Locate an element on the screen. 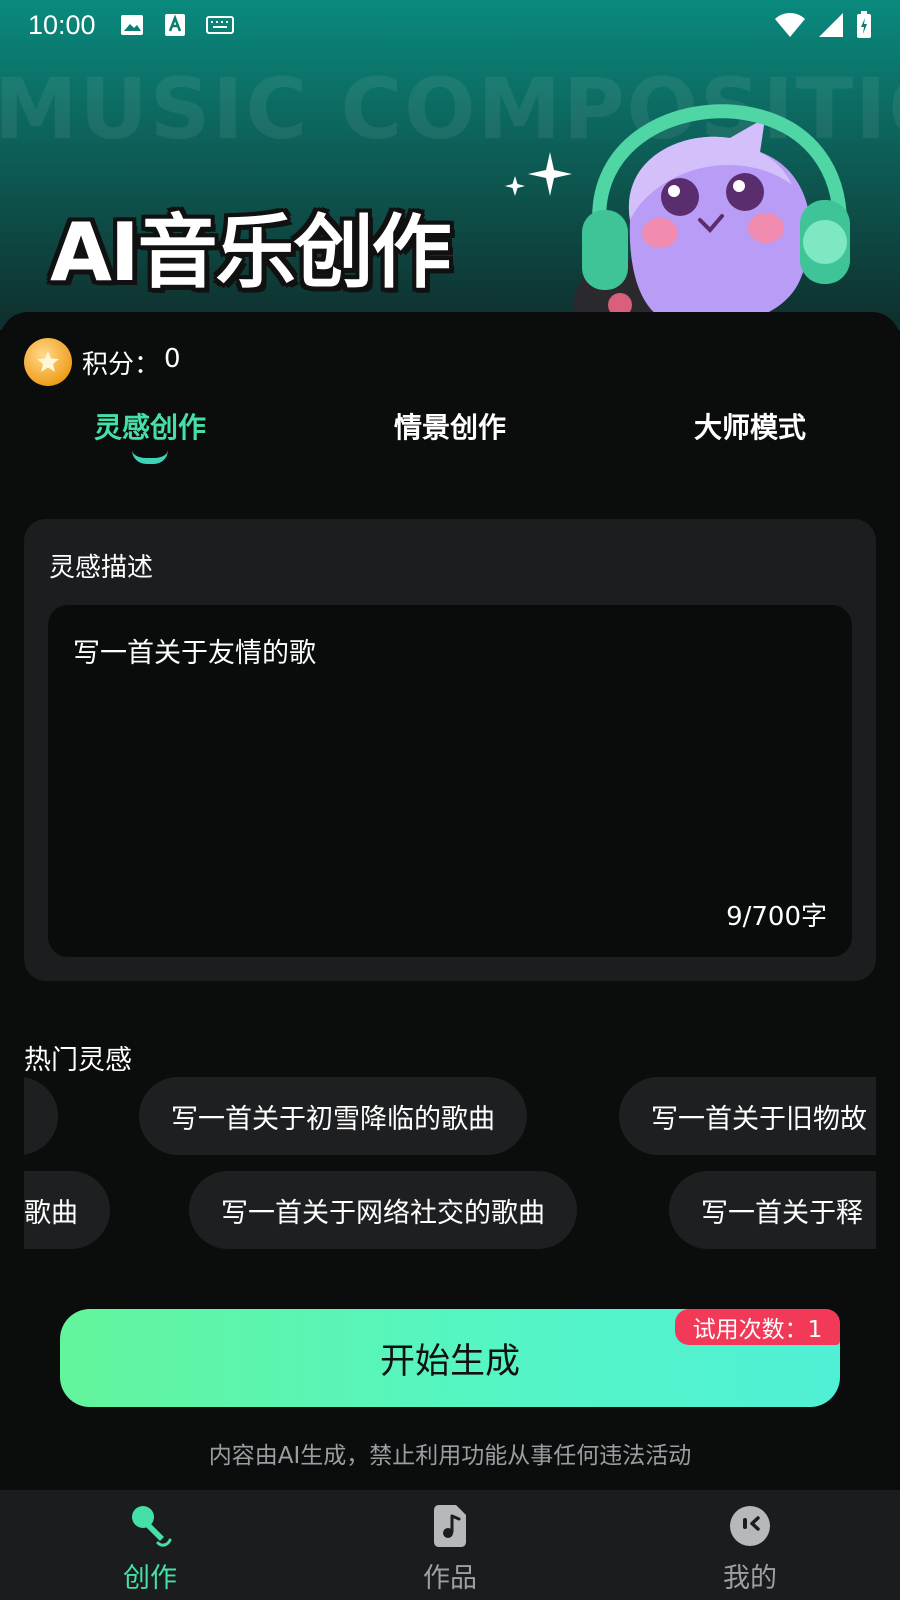 This screenshot has height=1600, width=900. nav-works-label: 作品 is located at coordinates (450, 1578).